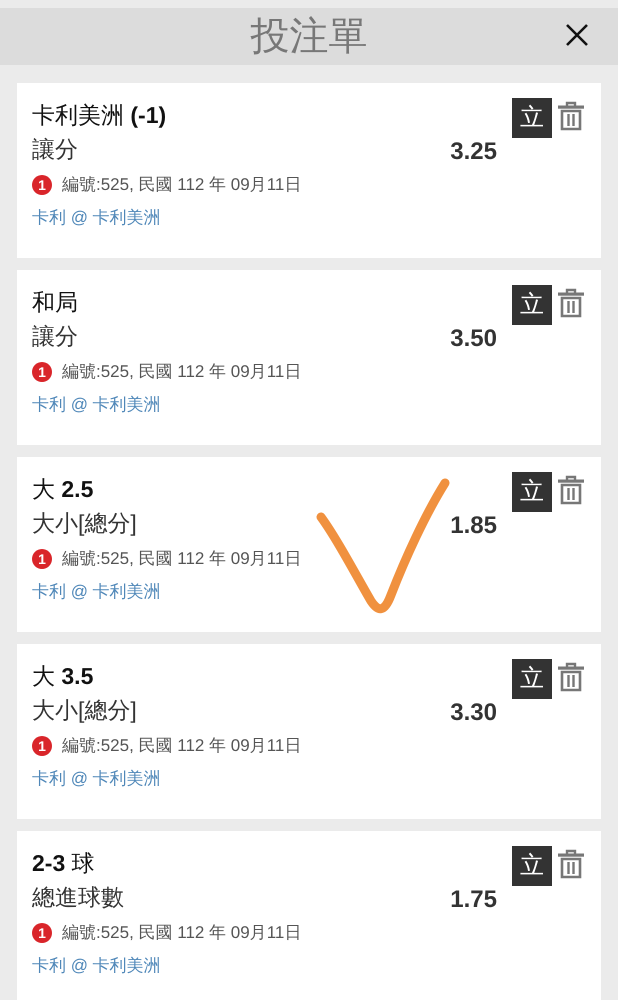  Describe the element at coordinates (63, 489) in the screenshot. I see `bet-selection: 大 2.5` at that location.